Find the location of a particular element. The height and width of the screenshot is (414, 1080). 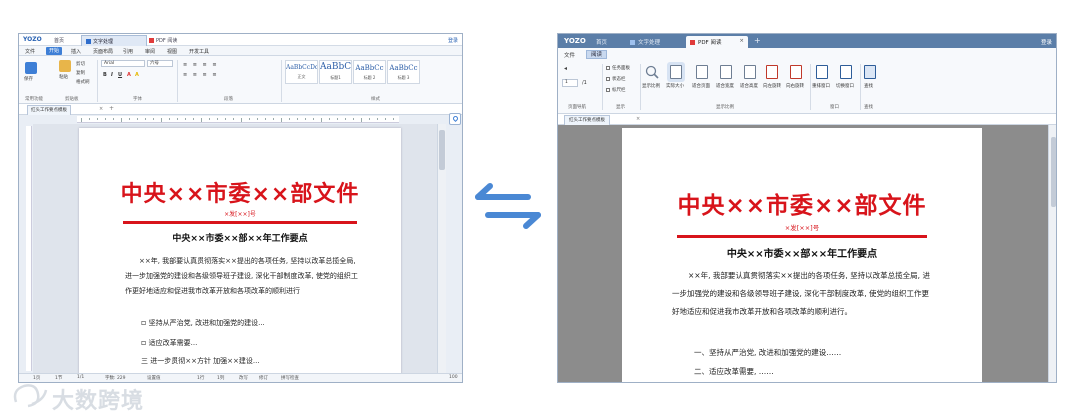

fit-width-button: 适合宽度 is located at coordinates (725, 86).